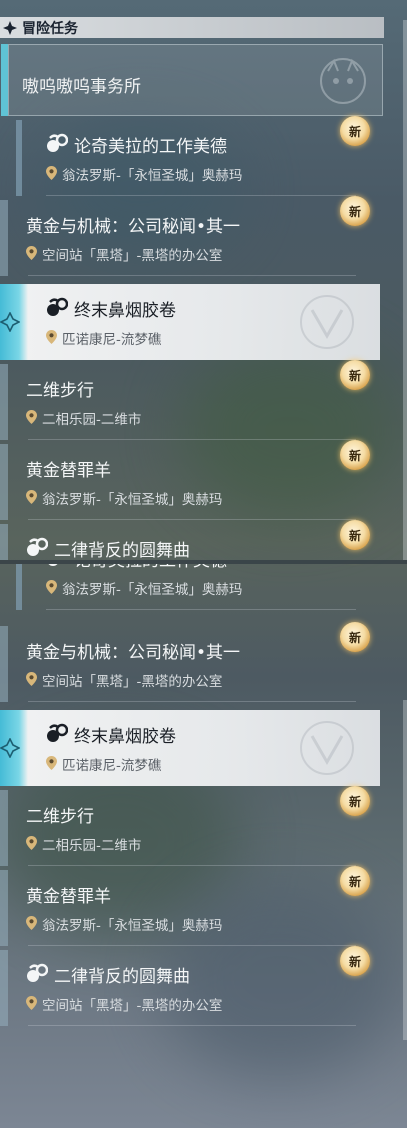  I want to click on diamond-star-icon, so click(10, 28).